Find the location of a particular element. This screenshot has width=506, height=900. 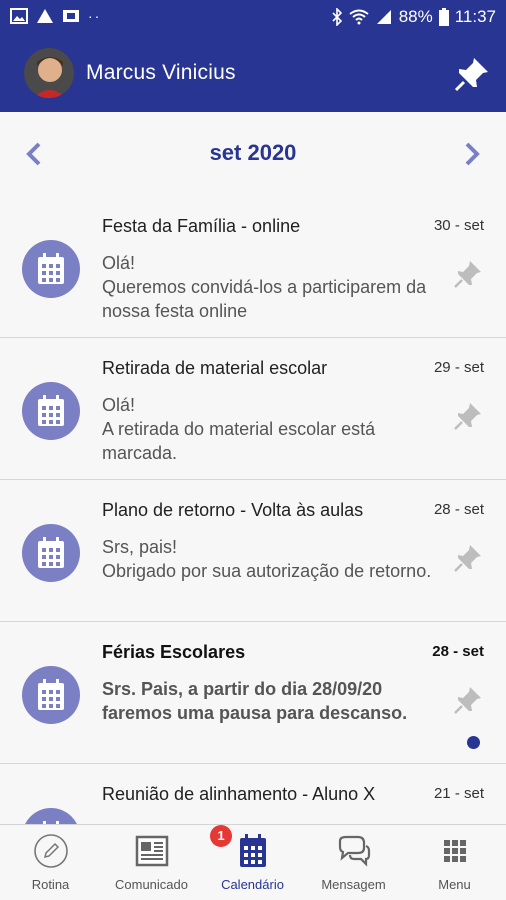

more-dots-icon: ·· is located at coordinates (95, 16).